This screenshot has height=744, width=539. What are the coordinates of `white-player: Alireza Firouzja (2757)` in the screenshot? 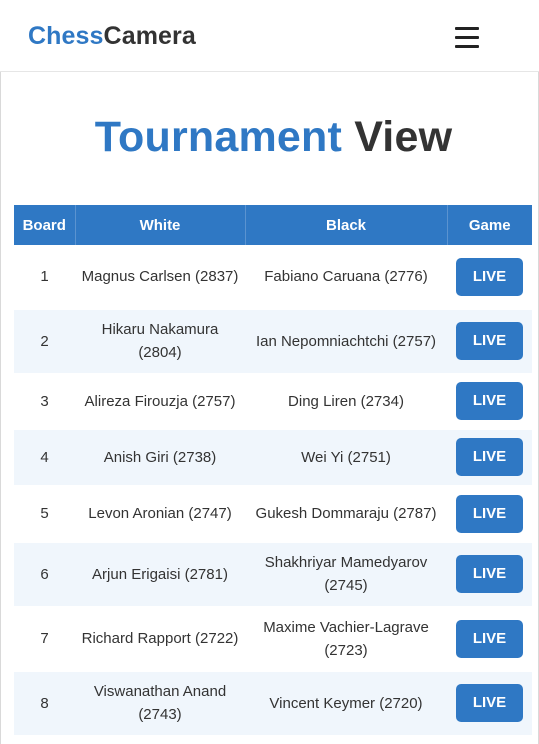 It's located at (160, 401).